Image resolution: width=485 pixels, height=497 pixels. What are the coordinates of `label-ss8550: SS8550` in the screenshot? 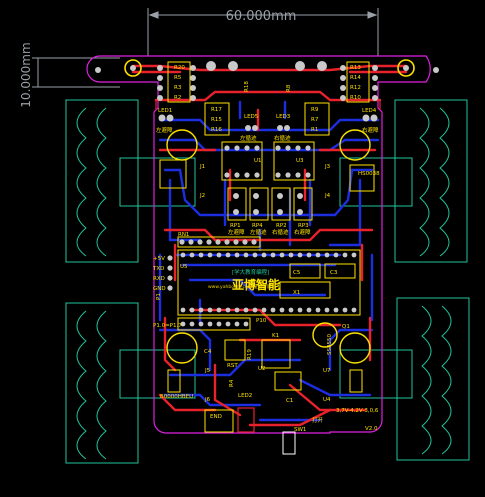 It's located at (330, 344).